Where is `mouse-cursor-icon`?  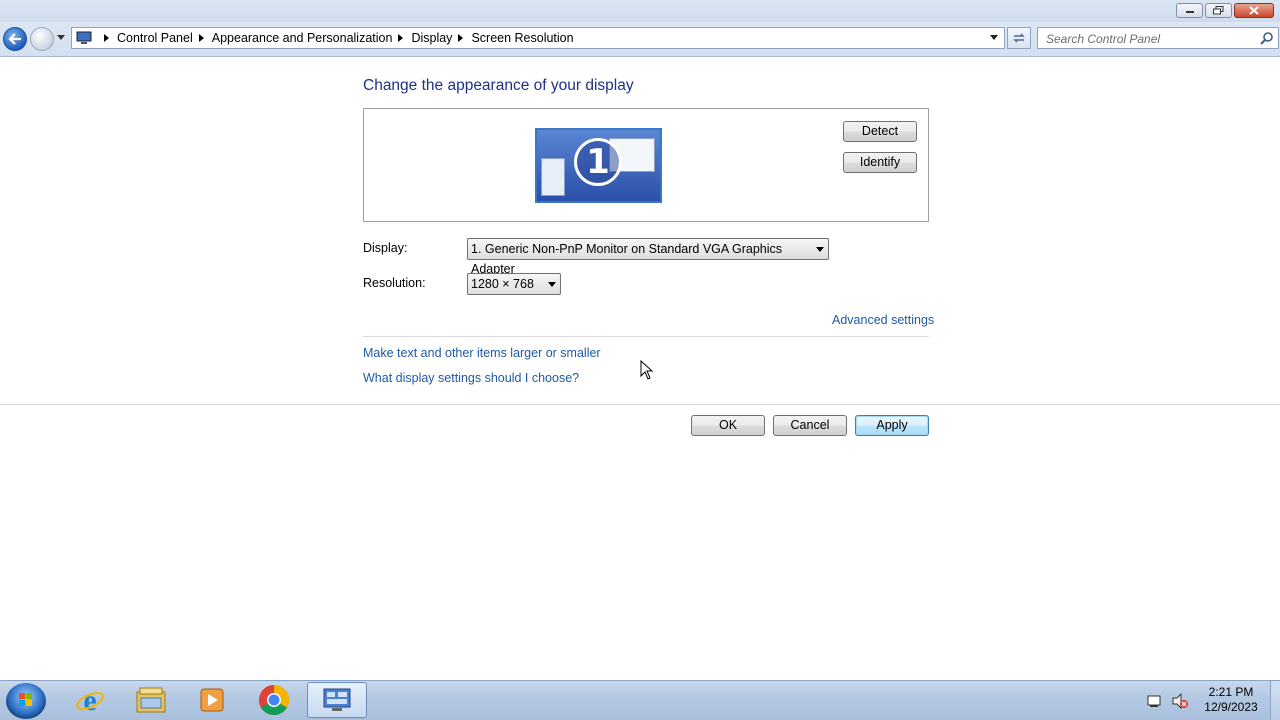 mouse-cursor-icon is located at coordinates (647, 370).